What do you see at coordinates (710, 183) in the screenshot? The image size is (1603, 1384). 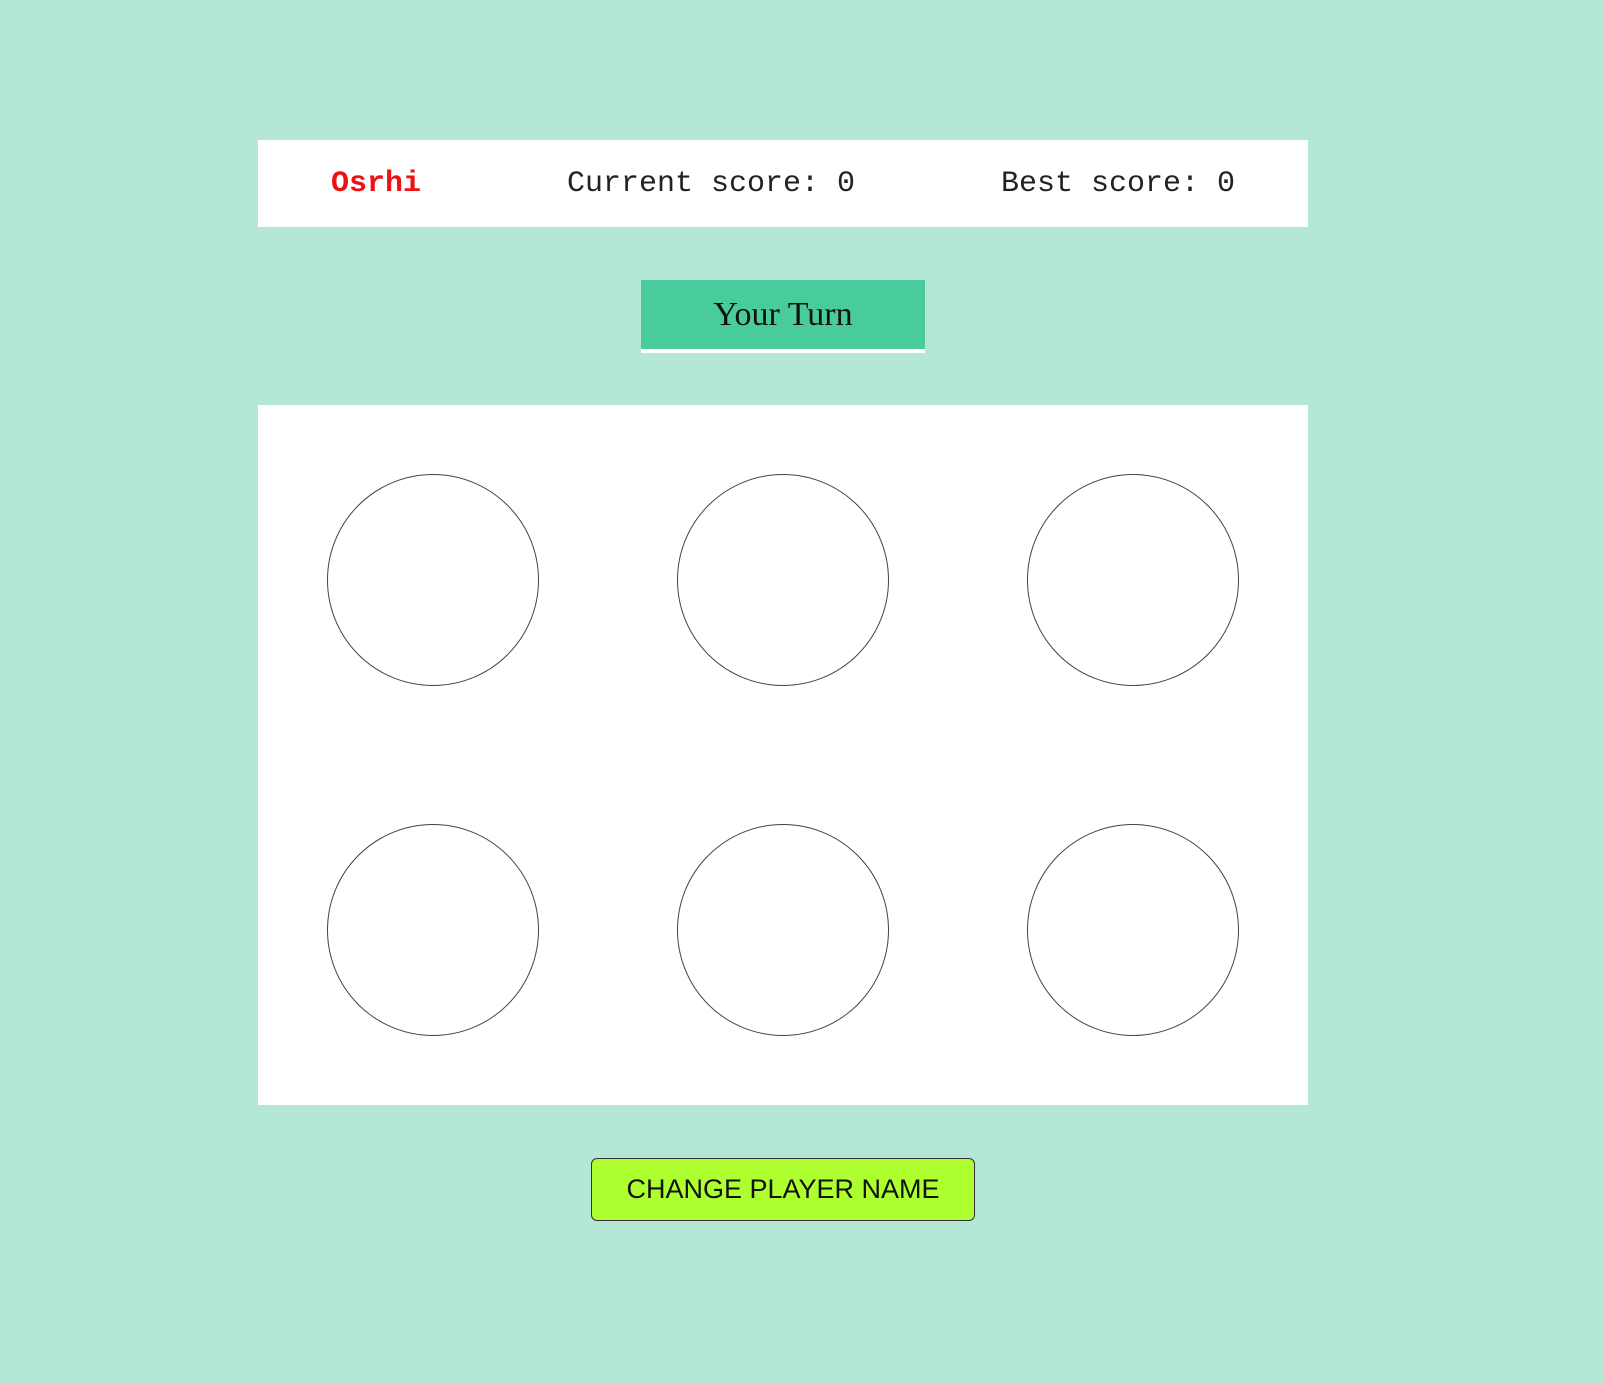 I see `current-score: Current score: 0` at bounding box center [710, 183].